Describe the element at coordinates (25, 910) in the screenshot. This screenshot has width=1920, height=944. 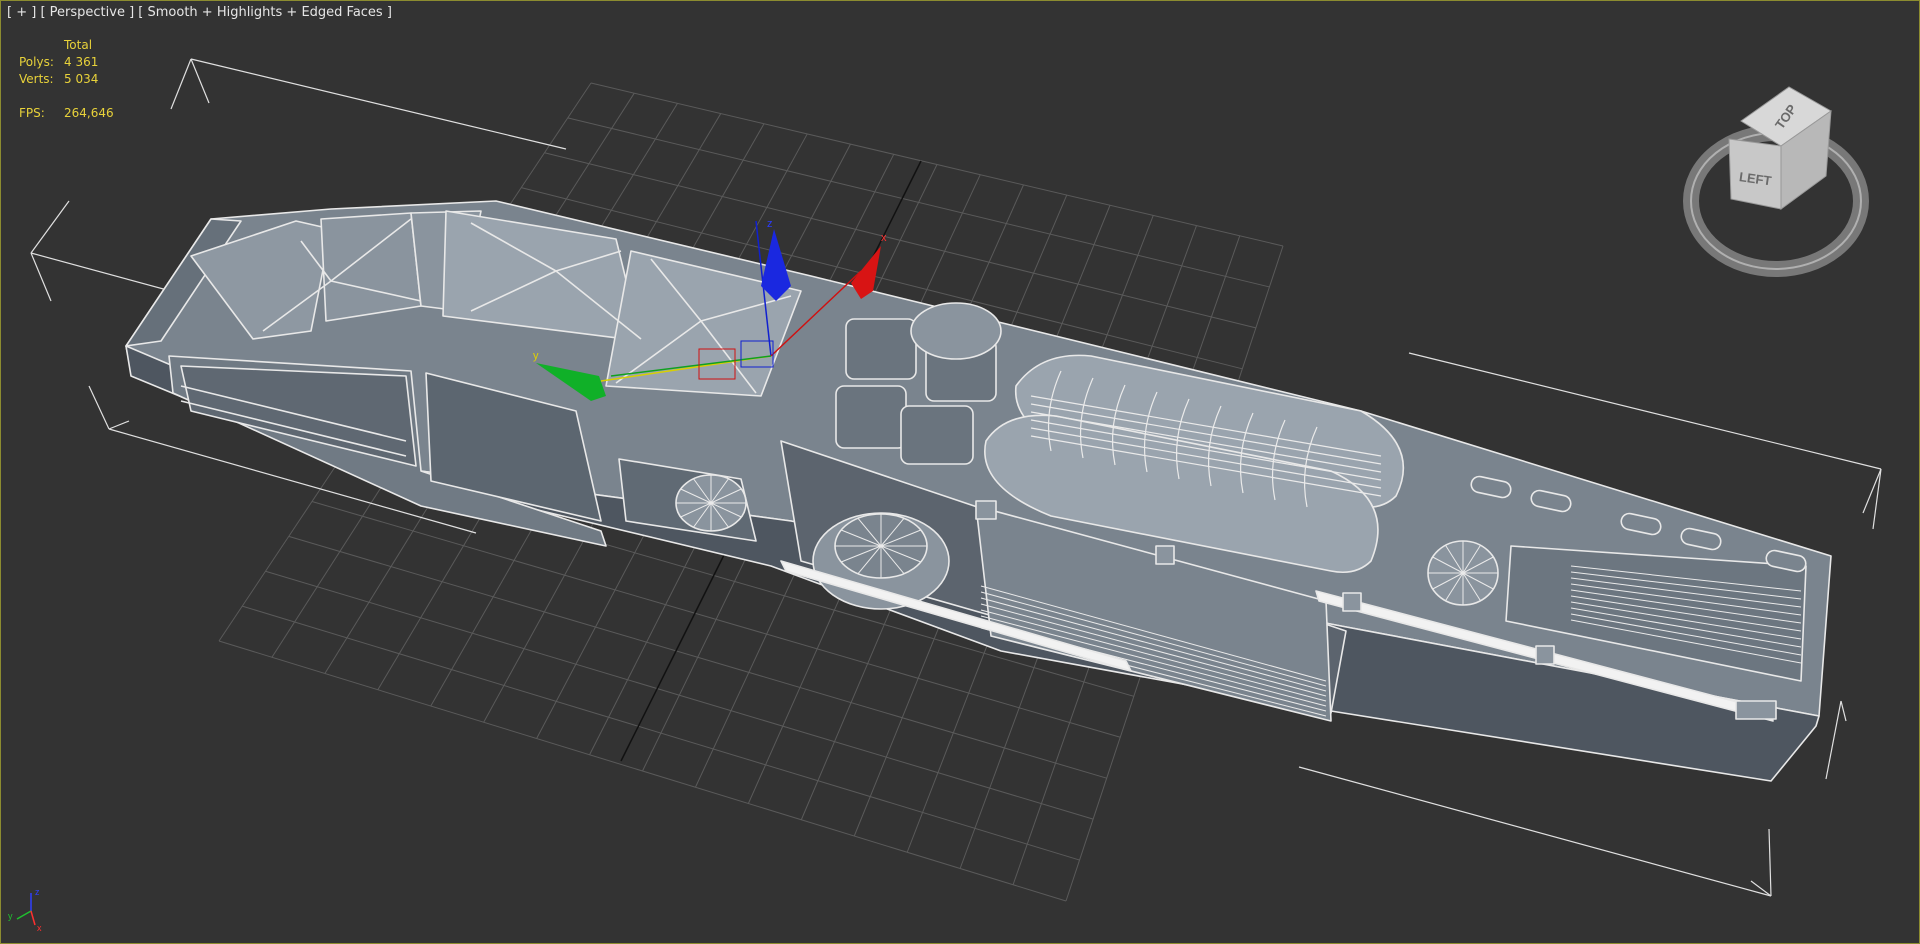
I see `axis-tripod-icon: z y x` at that location.